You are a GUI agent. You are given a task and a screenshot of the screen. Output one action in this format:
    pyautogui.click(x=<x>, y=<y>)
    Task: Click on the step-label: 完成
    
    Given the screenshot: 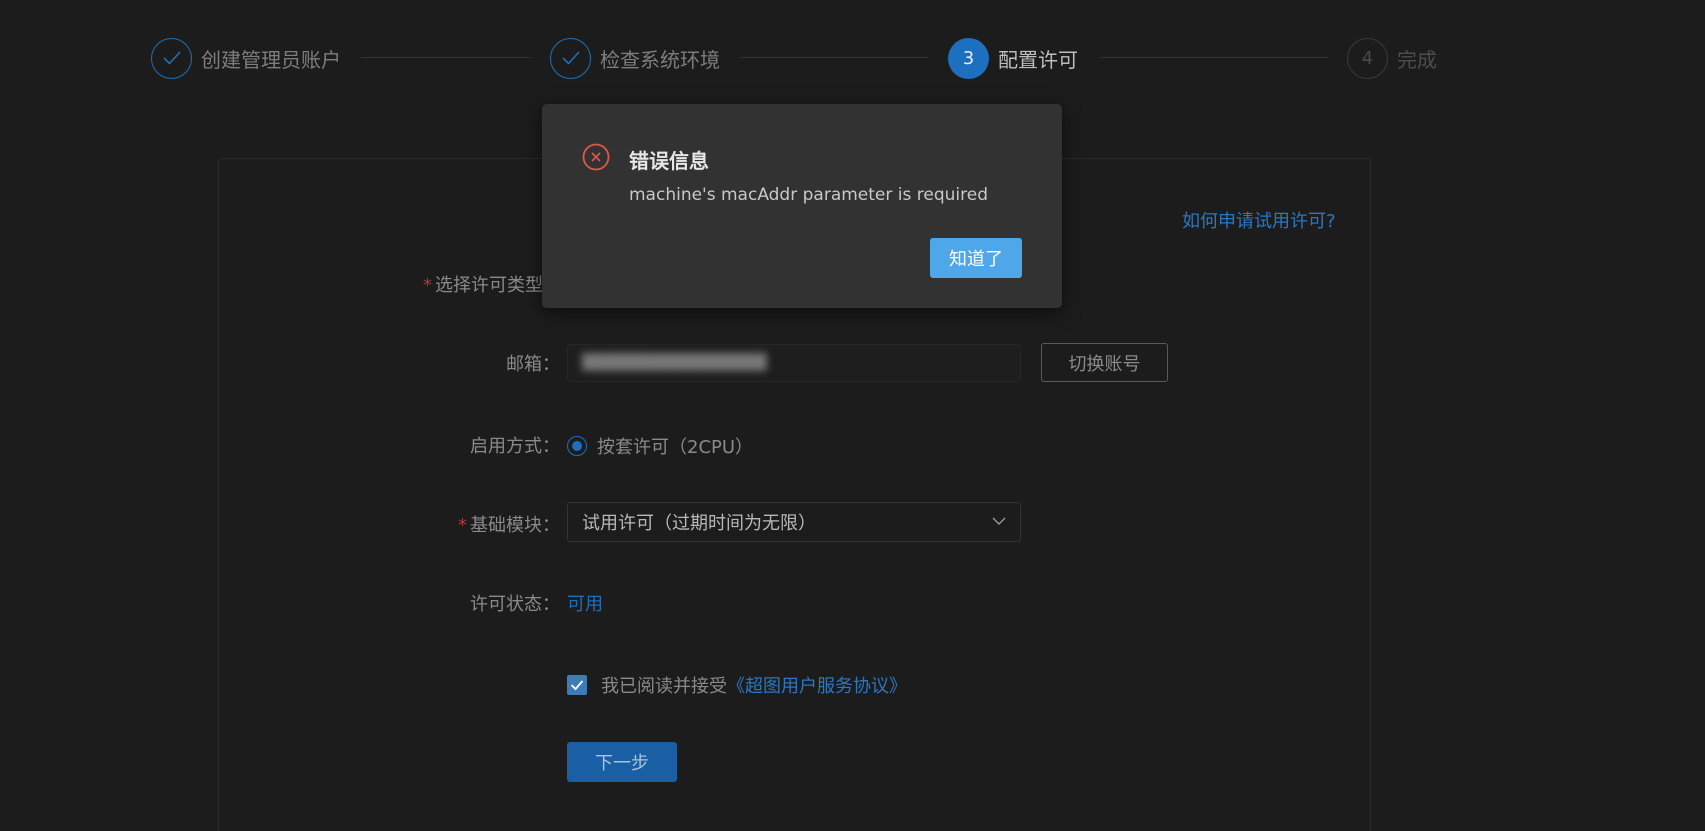 What is the action you would take?
    pyautogui.click(x=1417, y=59)
    